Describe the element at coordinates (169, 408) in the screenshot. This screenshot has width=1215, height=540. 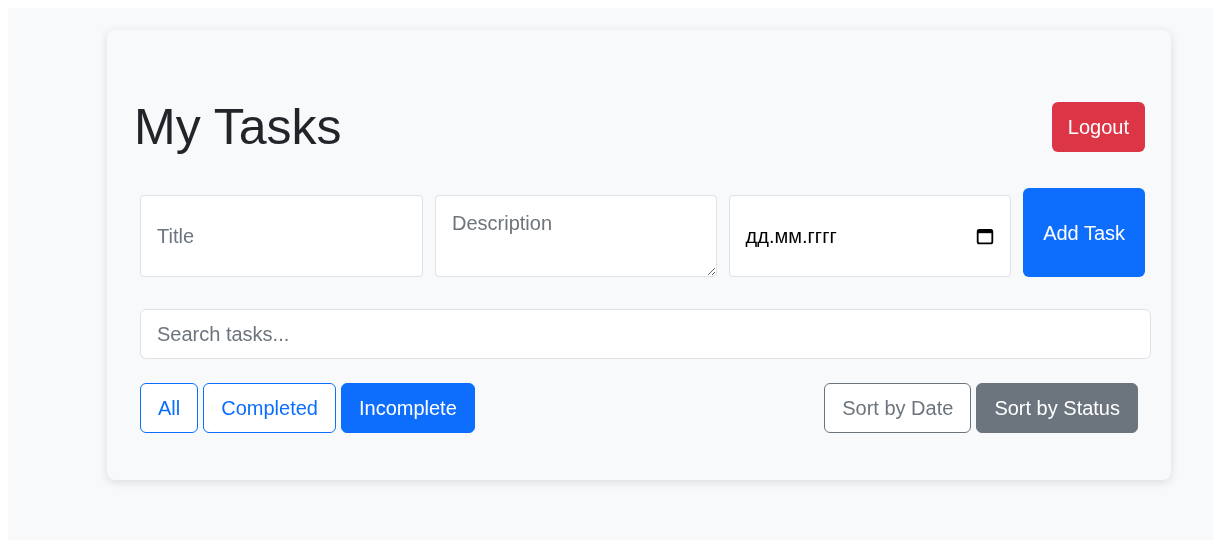
I see `filter-button: All` at that location.